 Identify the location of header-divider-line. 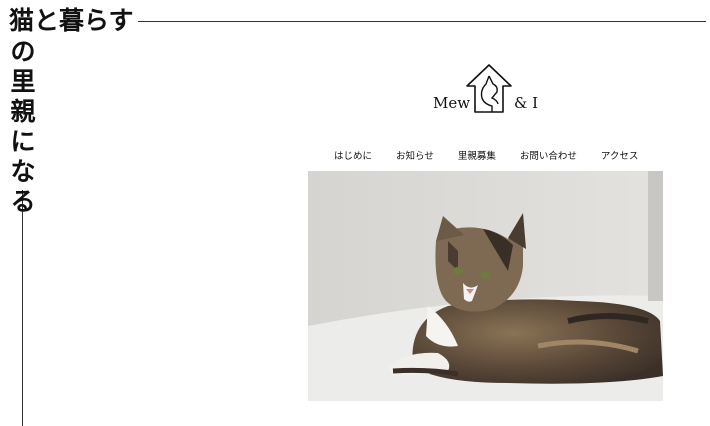
(422, 21).